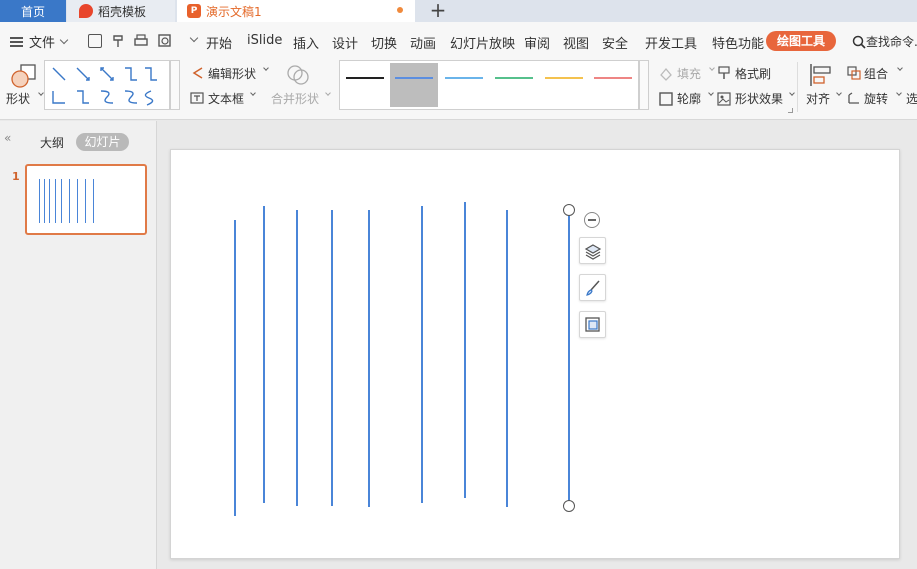  What do you see at coordinates (592, 324) in the screenshot?
I see `outline-style-button` at bounding box center [592, 324].